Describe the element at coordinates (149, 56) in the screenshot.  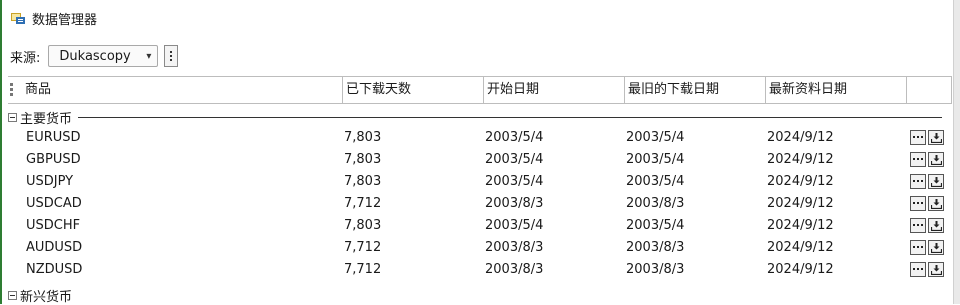
I see `chevron-down-icon: ▾` at that location.